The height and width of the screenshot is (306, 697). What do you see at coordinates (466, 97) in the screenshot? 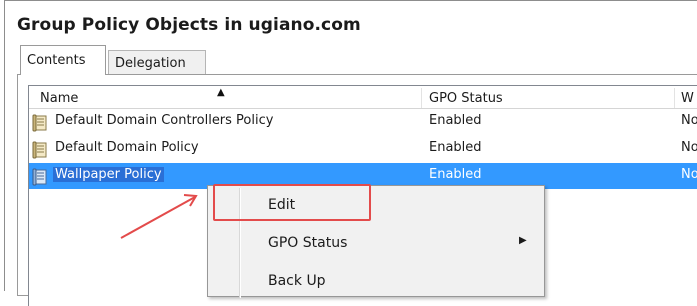
I see `column-header-gpo-status: GPO Status` at bounding box center [466, 97].